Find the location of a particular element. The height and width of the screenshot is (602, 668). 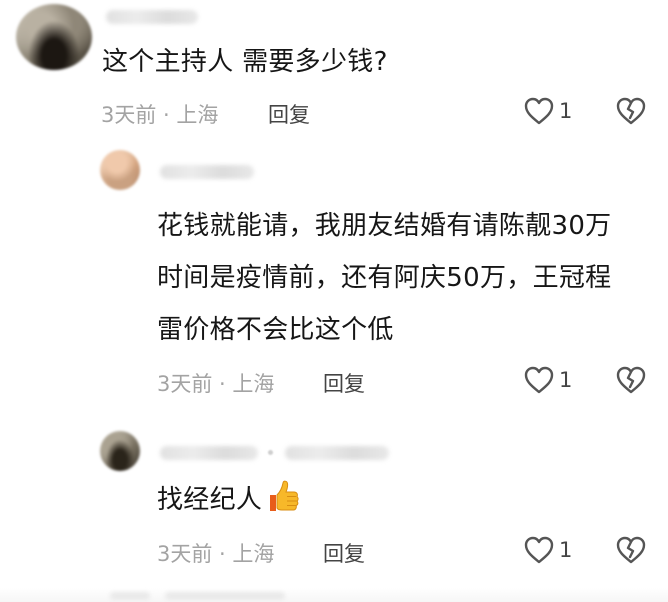

thumbs-up-emoji is located at coordinates (284, 495).